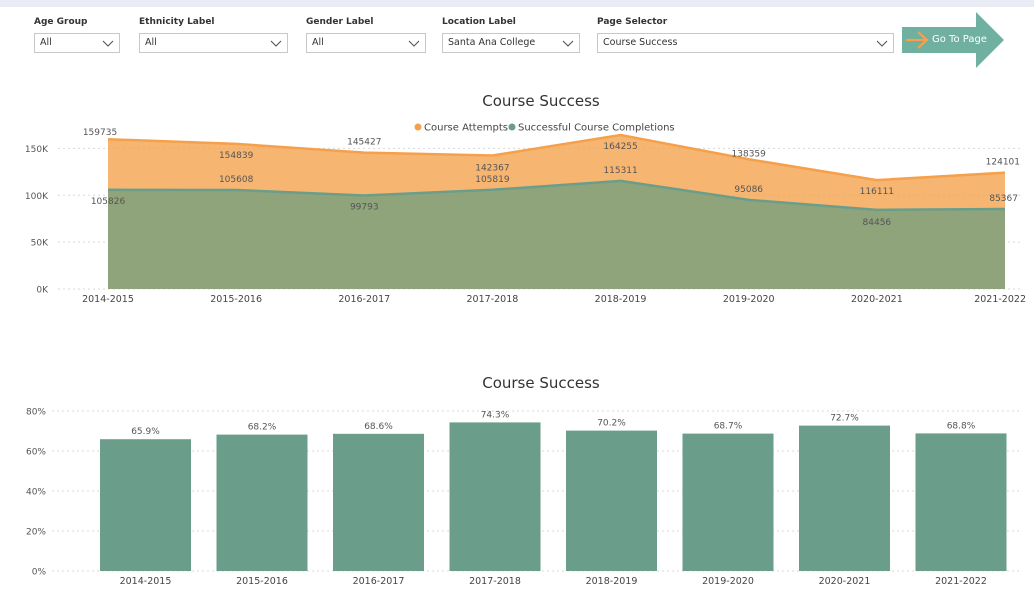 The width and height of the screenshot is (1034, 589). What do you see at coordinates (40, 244) in the screenshot?
I see `y-tick-label: 50K` at bounding box center [40, 244].